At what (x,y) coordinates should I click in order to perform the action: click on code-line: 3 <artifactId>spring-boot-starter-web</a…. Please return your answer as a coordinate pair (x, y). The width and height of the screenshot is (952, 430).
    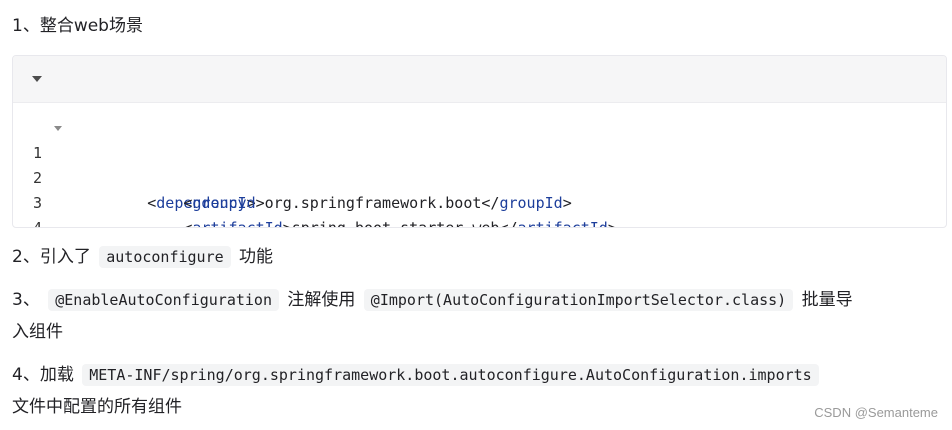
    Looking at the image, I should click on (479, 196).